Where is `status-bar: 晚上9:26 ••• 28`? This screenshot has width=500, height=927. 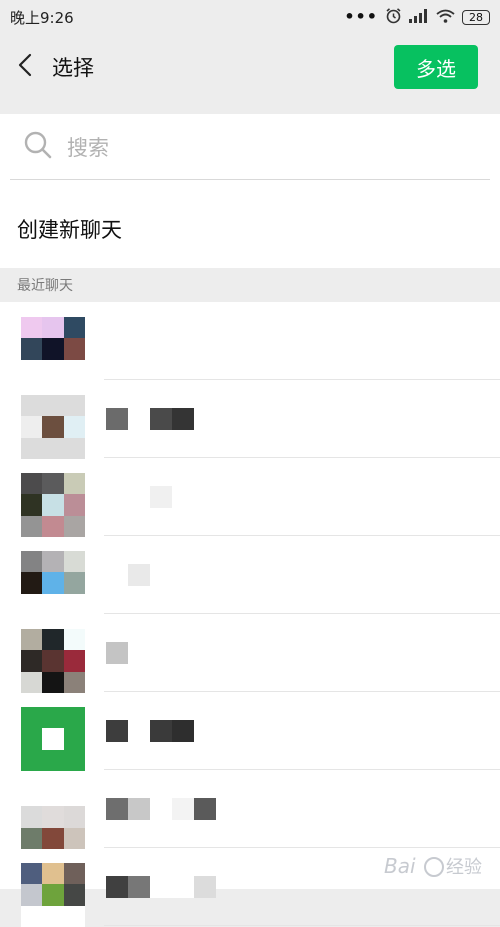 status-bar: 晚上9:26 ••• 28 is located at coordinates (250, 17).